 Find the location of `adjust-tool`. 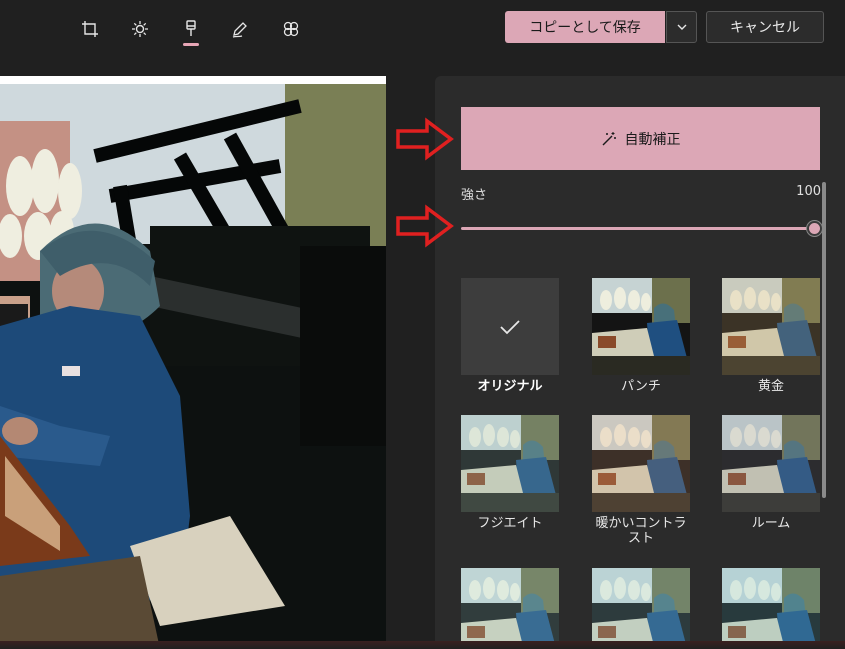

adjust-tool is located at coordinates (140, 29).